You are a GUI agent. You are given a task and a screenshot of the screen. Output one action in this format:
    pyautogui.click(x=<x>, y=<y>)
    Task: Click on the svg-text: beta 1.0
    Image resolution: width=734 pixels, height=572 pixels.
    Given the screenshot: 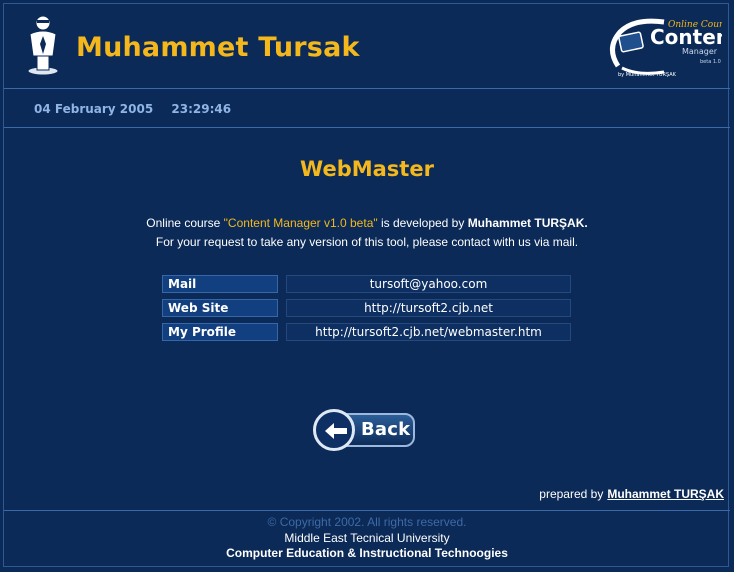 What is the action you would take?
    pyautogui.click(x=710, y=62)
    